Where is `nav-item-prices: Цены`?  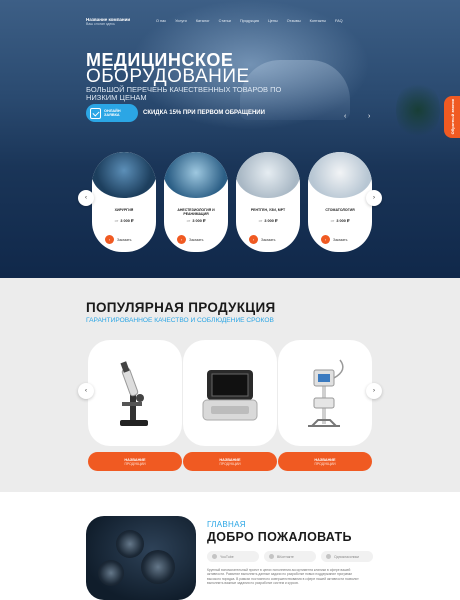
nav-item-prices: Цены is located at coordinates (273, 21).